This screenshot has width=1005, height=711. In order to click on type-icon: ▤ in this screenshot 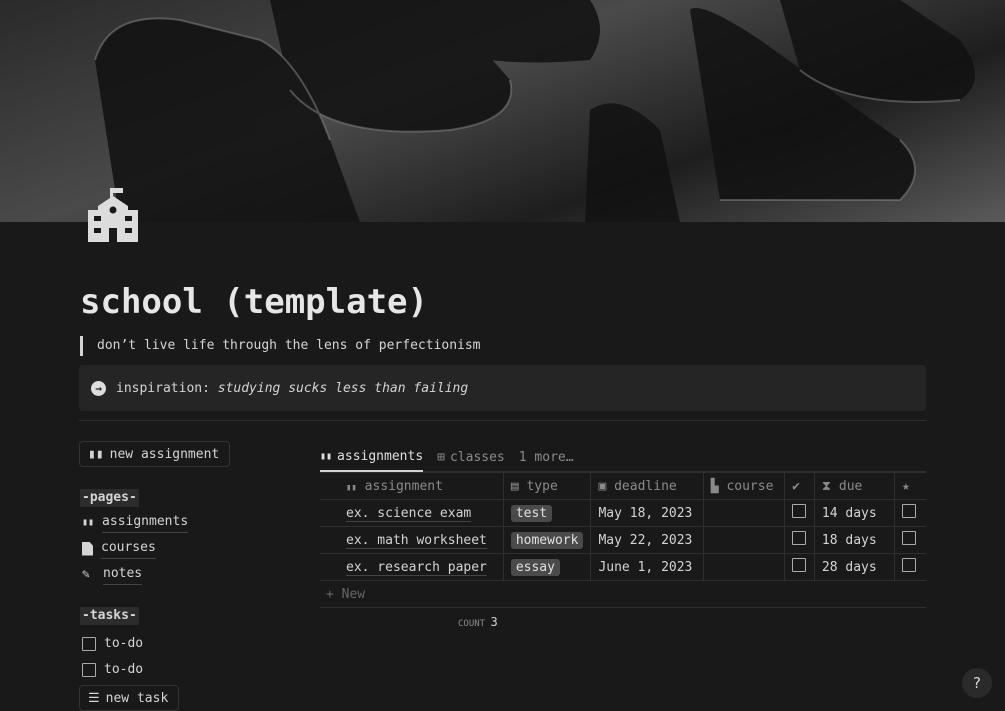, I will do `click(514, 486)`.